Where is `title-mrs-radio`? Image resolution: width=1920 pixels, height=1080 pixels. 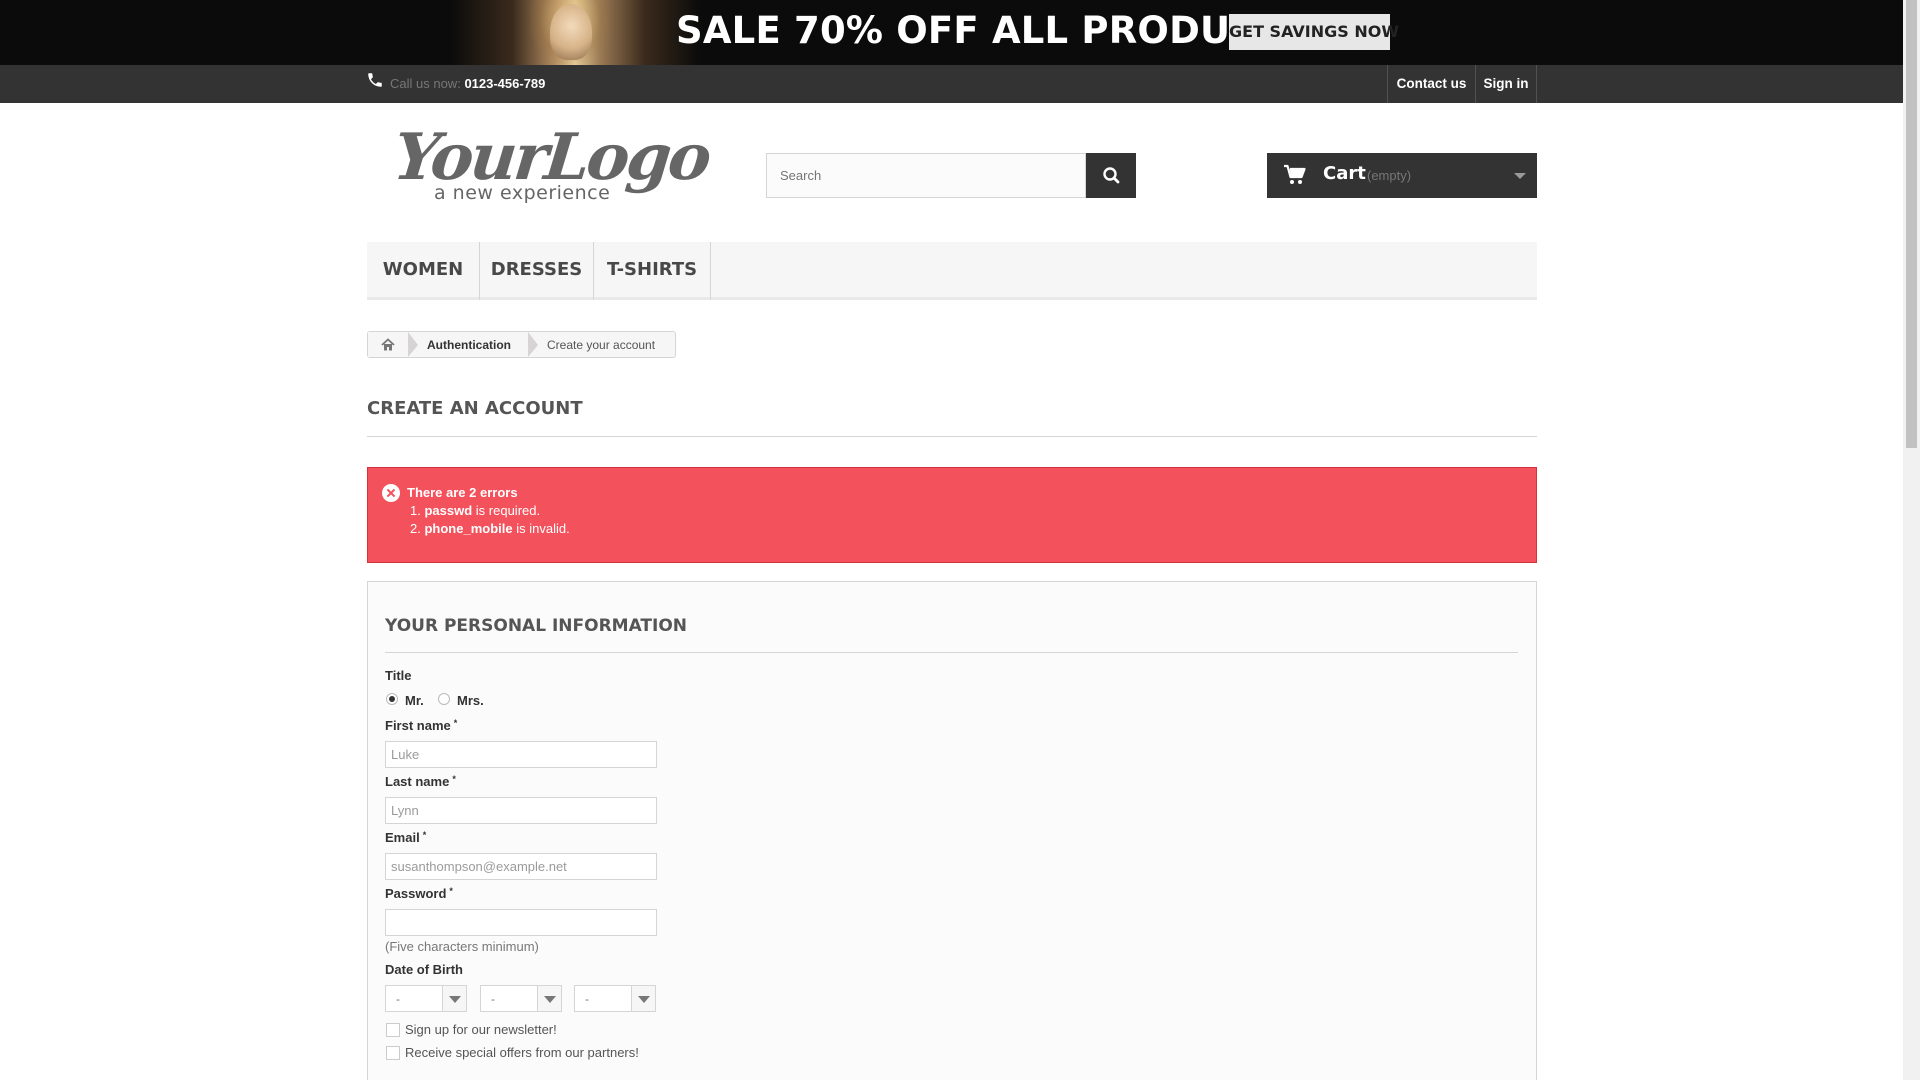 title-mrs-radio is located at coordinates (444, 699).